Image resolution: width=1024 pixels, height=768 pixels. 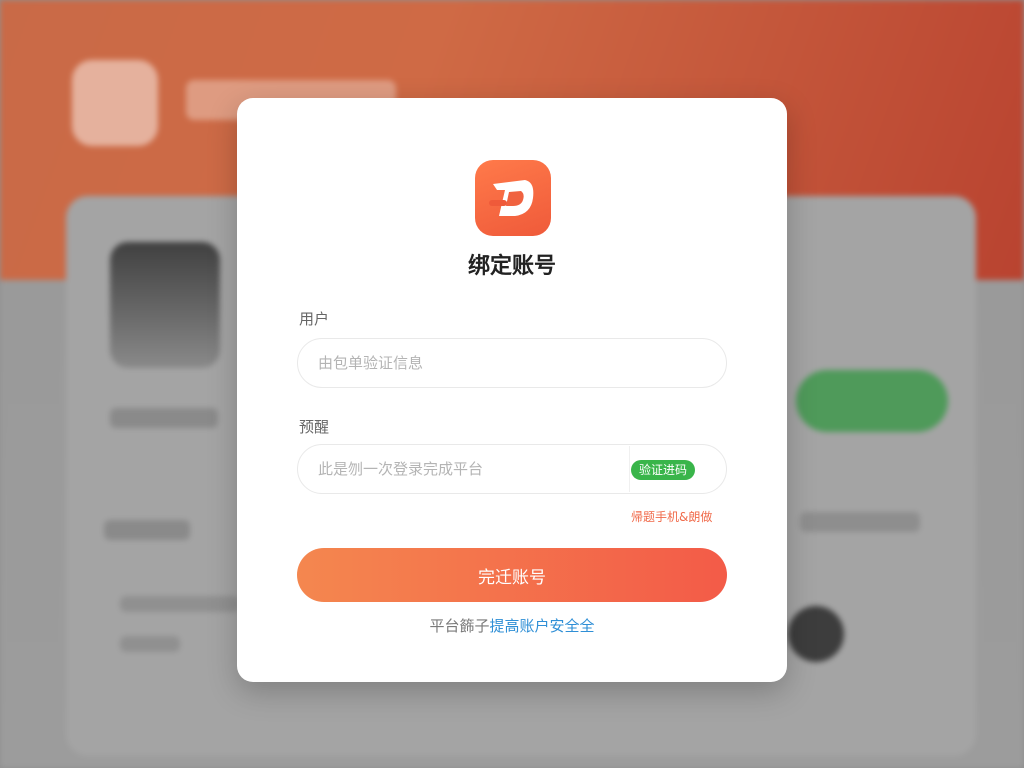 I want to click on background-logo, so click(x=115, y=103).